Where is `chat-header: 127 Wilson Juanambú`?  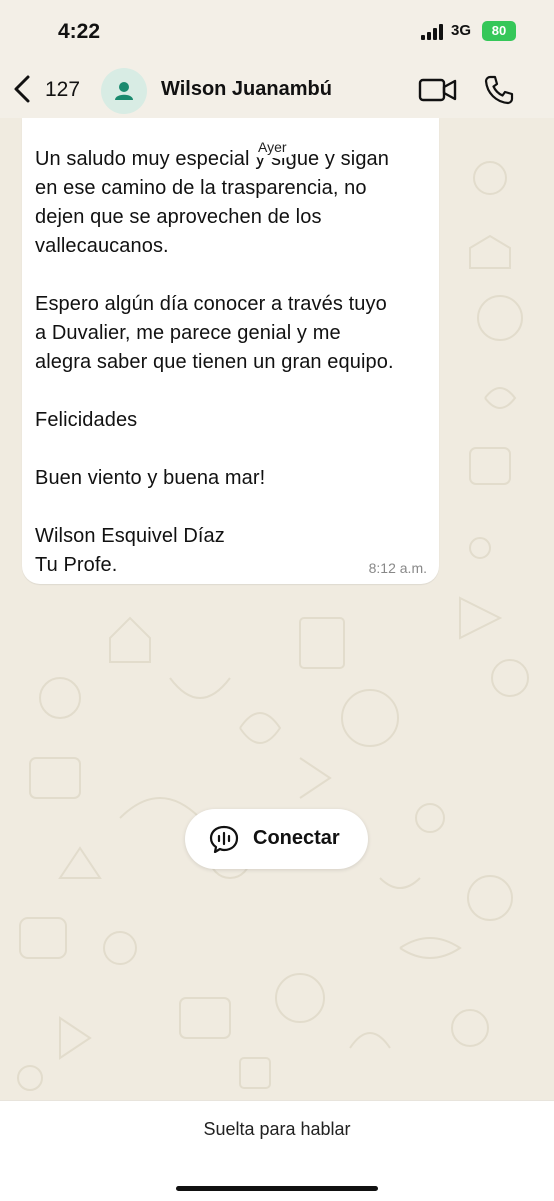 chat-header: 127 Wilson Juanambú is located at coordinates (277, 90).